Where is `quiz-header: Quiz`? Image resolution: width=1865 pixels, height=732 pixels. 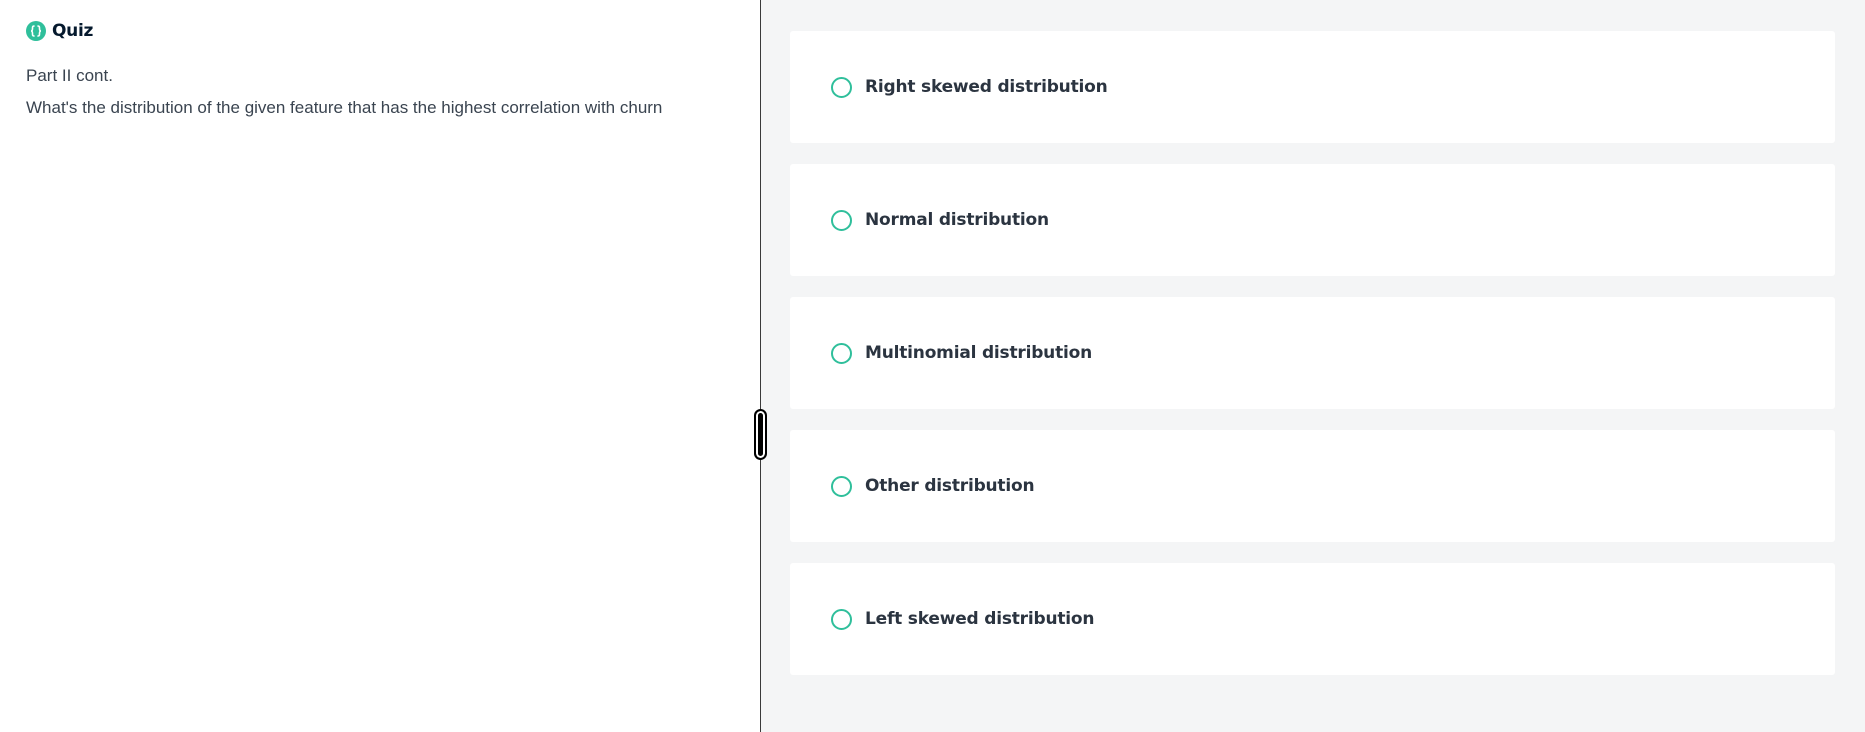 quiz-header: Quiz is located at coordinates (383, 31).